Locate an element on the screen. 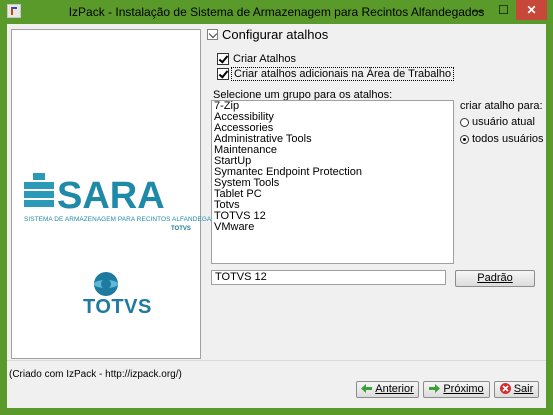 The image size is (553, 415). izpack-credit: (Criado com IzPack - http://izpack.org/) is located at coordinates (95, 374).